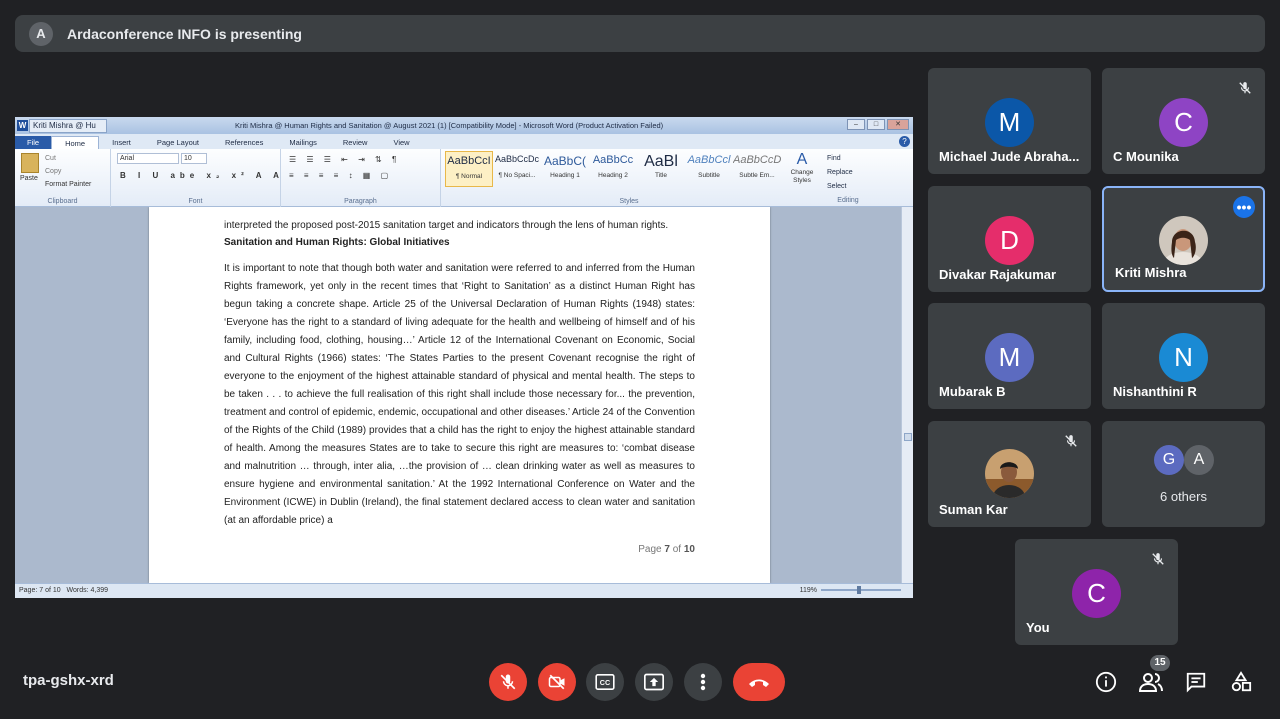 The image size is (1280, 719). I want to click on mic-toggle-button, so click(508, 682).